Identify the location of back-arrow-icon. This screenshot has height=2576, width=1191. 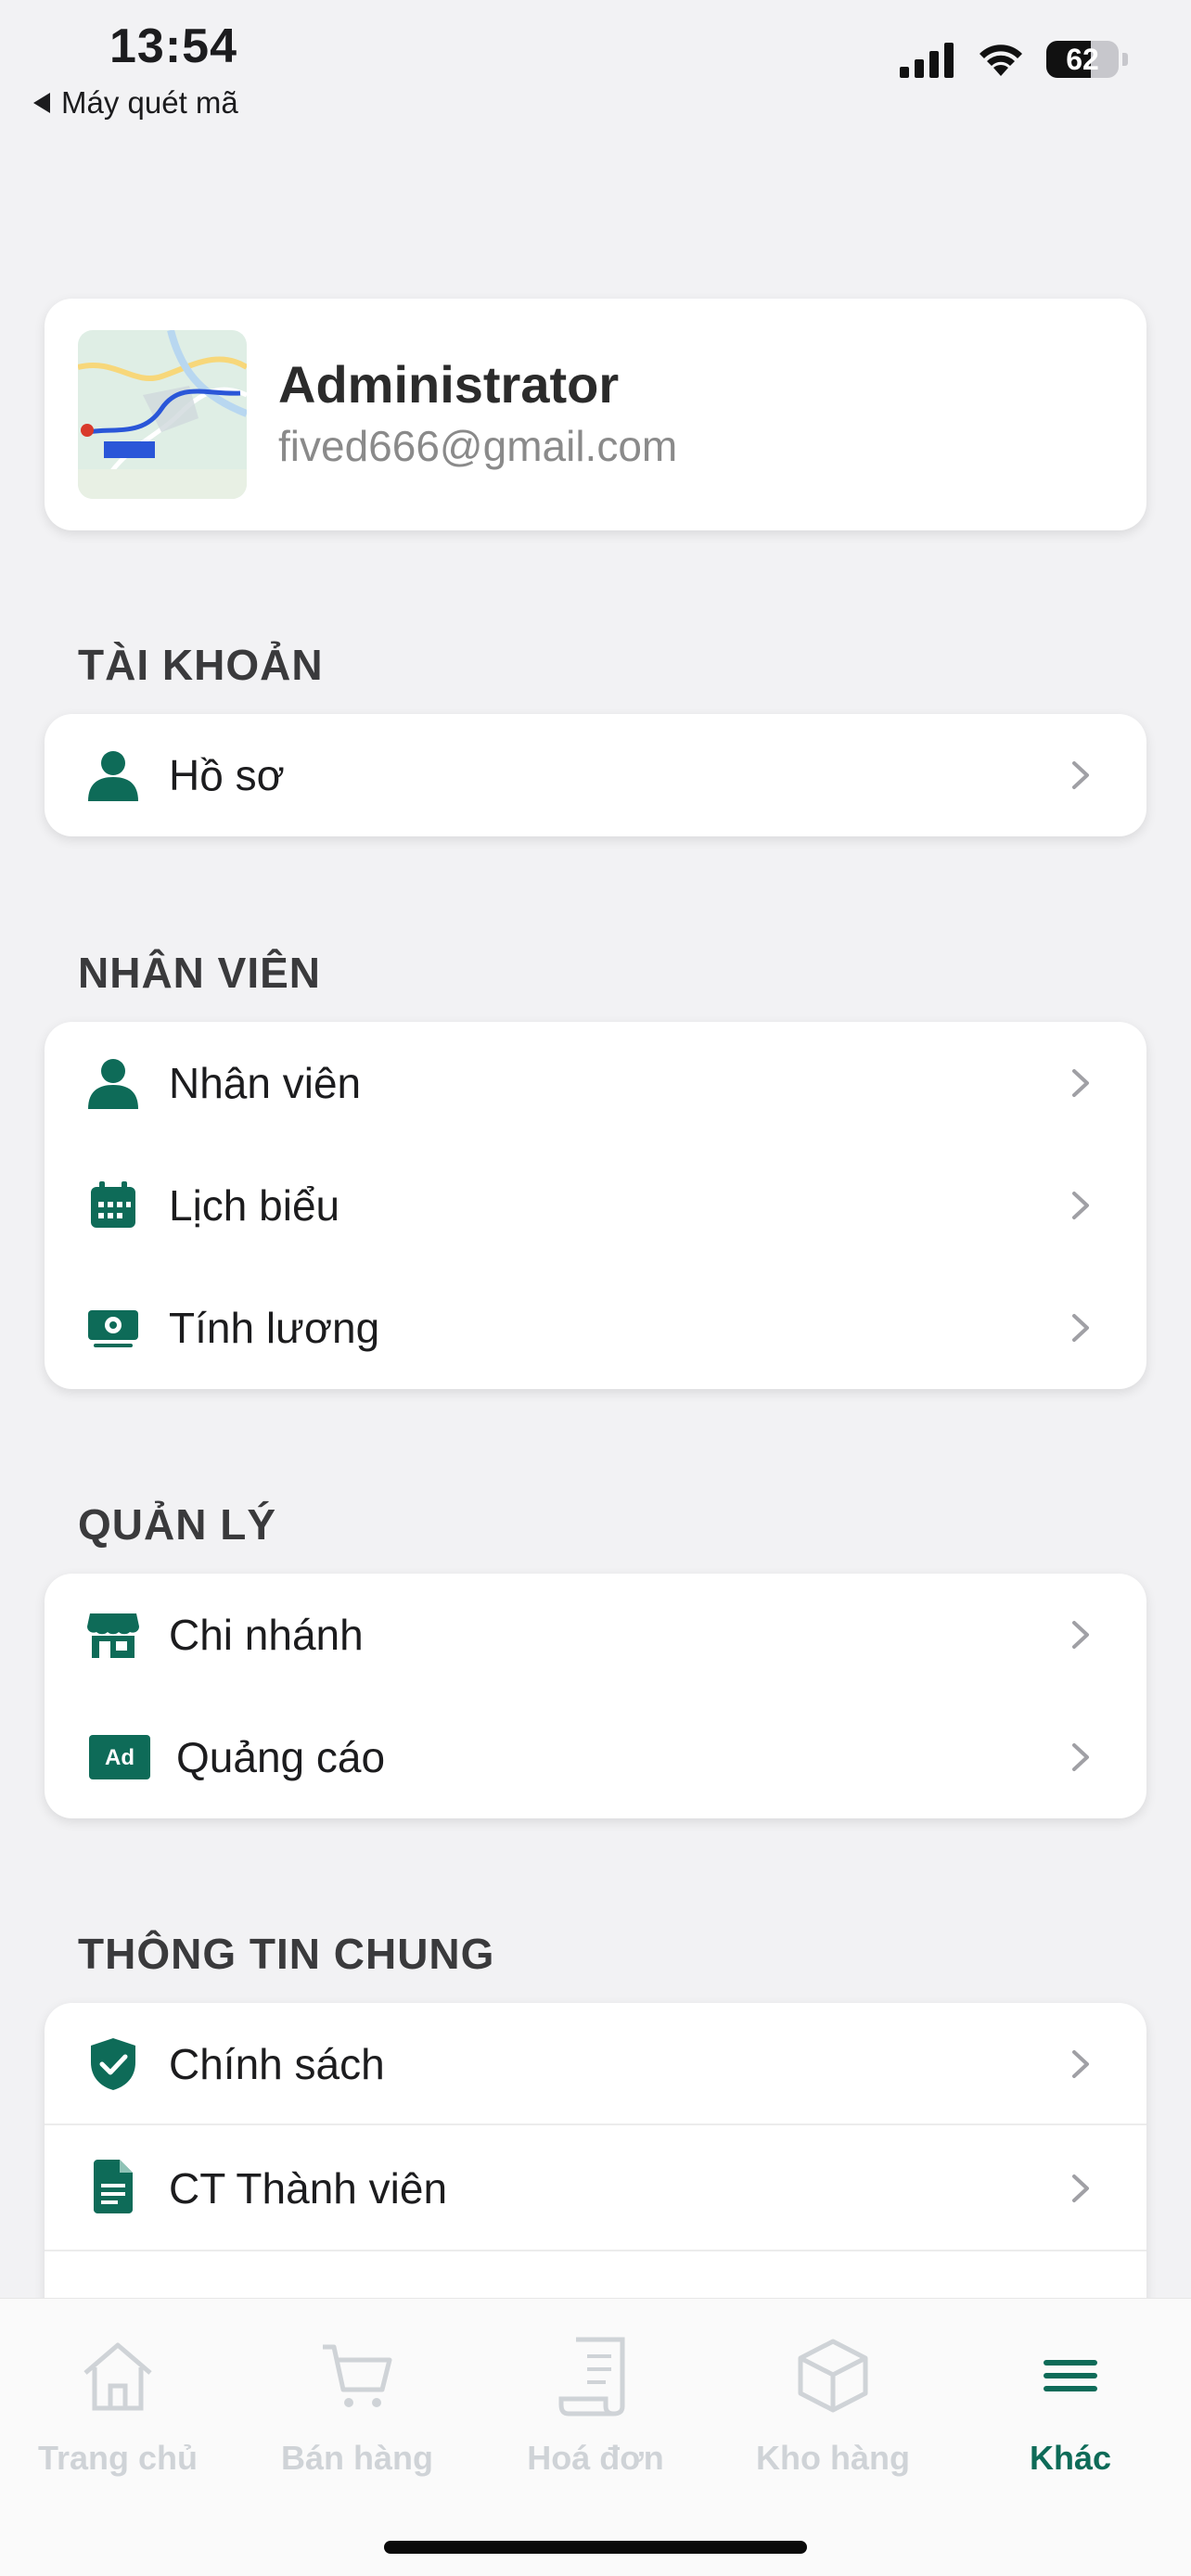
(41, 103).